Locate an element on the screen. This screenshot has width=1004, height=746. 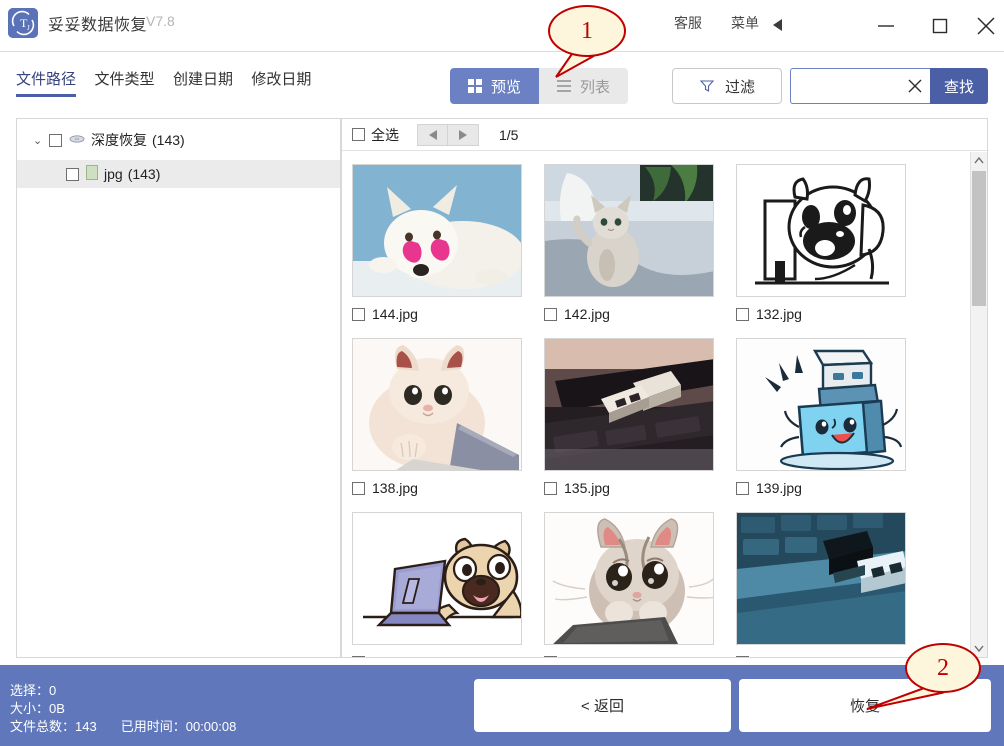
tab-create-date: 创建日期 is located at coordinates (203, 81).